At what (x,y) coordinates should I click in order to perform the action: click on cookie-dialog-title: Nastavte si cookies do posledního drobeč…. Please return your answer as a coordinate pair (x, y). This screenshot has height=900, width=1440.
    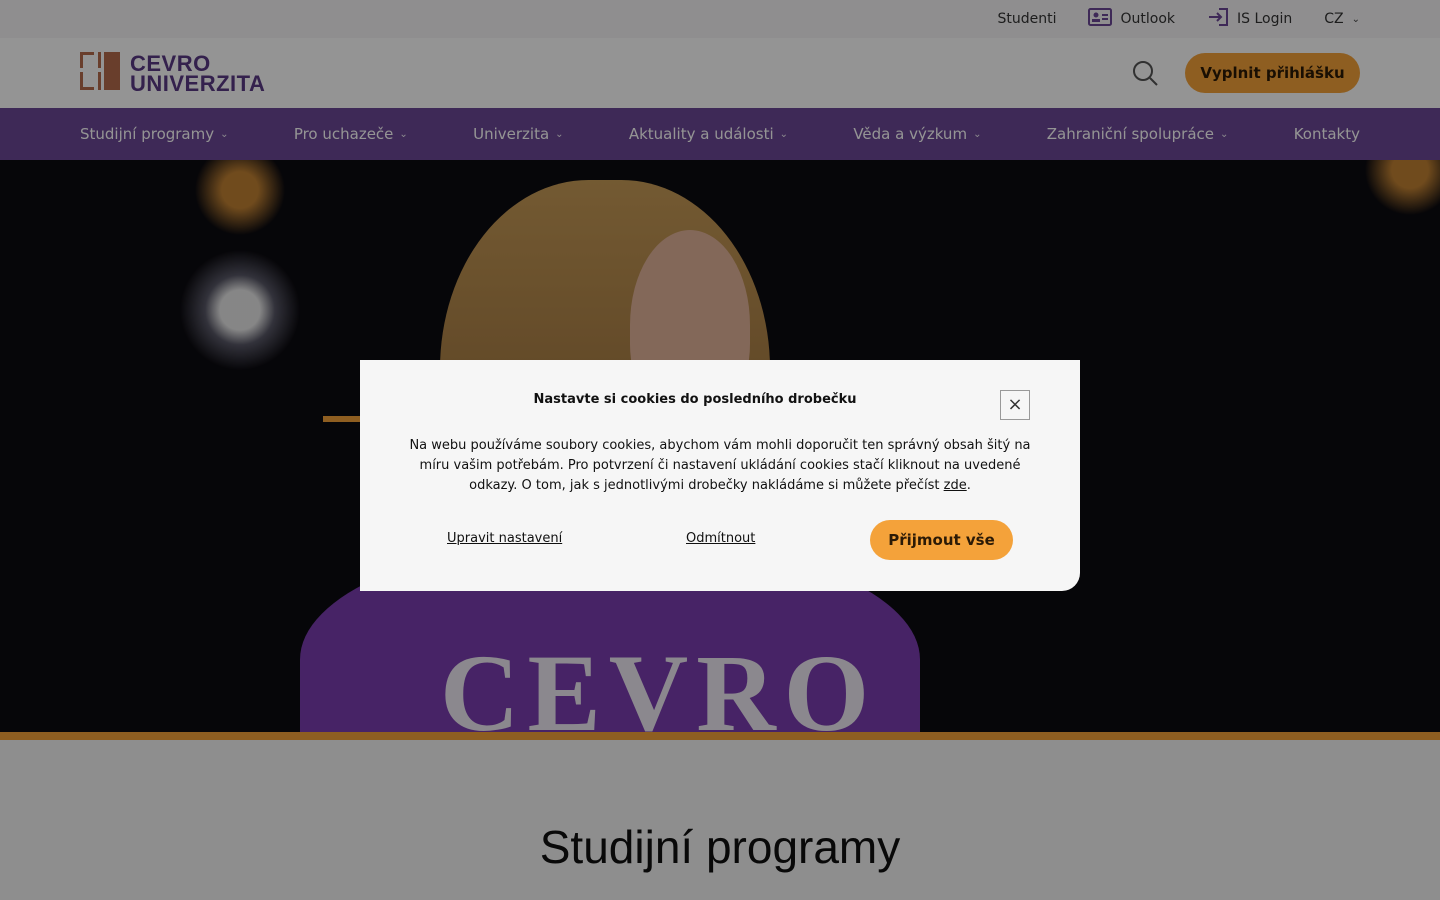
    Looking at the image, I should click on (695, 399).